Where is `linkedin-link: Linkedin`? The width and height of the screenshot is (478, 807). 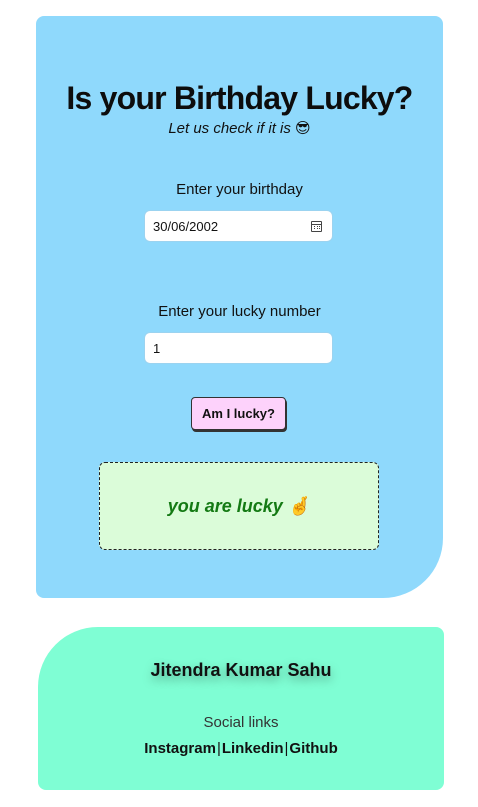
linkedin-link: Linkedin is located at coordinates (253, 748).